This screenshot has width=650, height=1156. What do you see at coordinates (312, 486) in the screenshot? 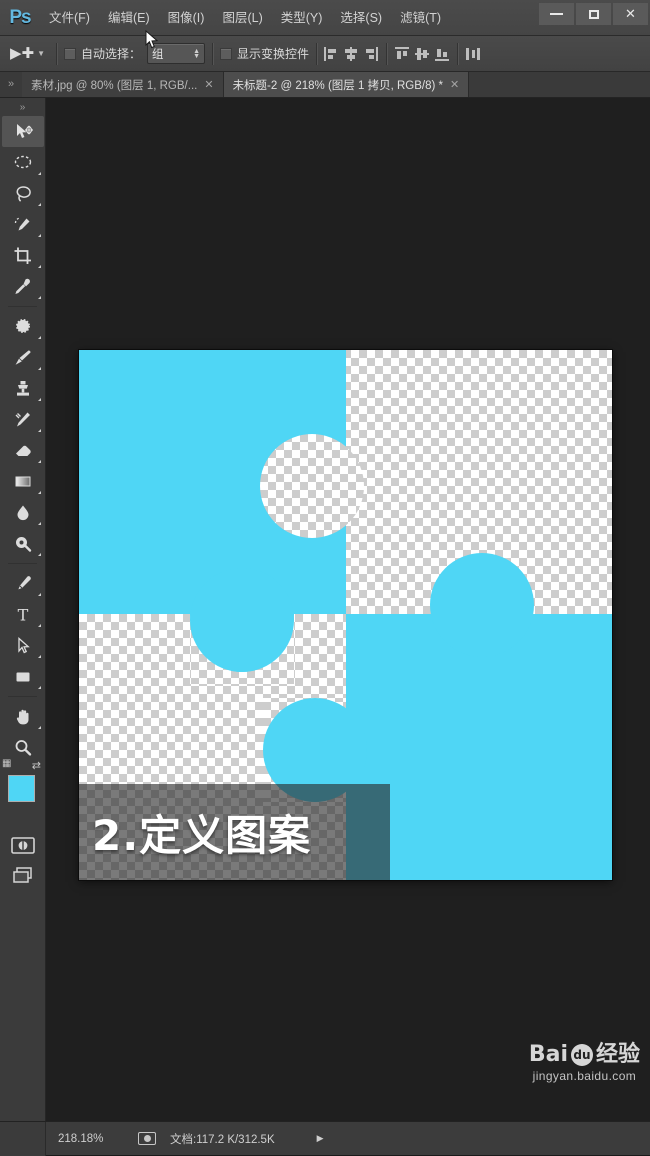
I see `puzzle-notch-top-left` at bounding box center [312, 486].